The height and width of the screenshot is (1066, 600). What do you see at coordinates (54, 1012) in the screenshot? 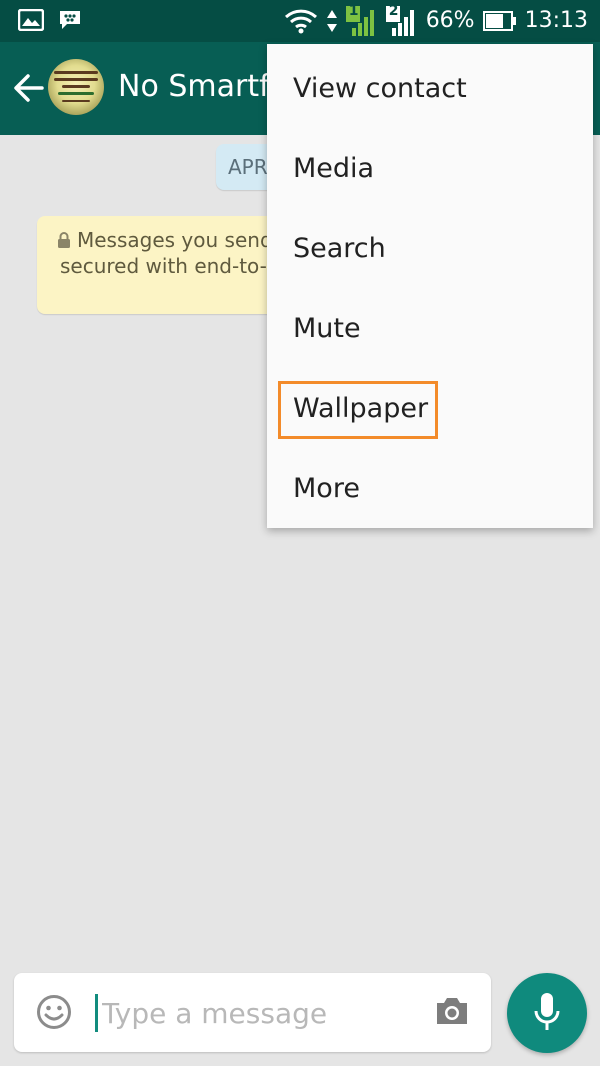
I see `emoji-icon` at bounding box center [54, 1012].